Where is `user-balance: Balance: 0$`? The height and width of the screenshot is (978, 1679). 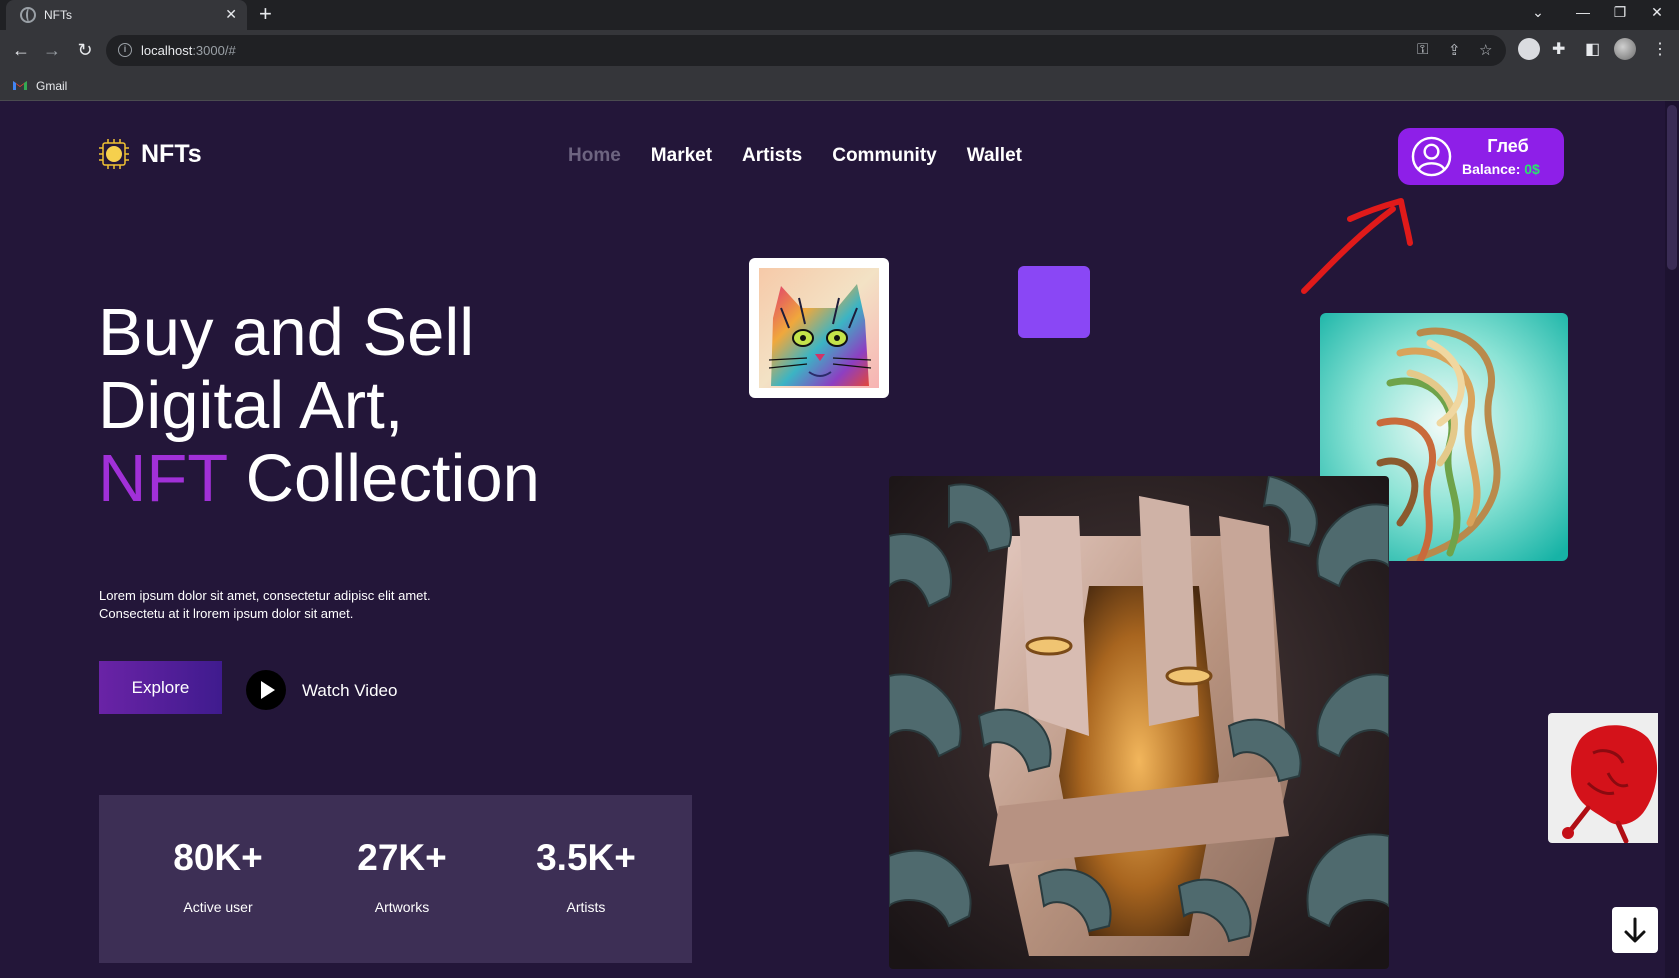
user-balance: Balance: 0$ is located at coordinates (1501, 169).